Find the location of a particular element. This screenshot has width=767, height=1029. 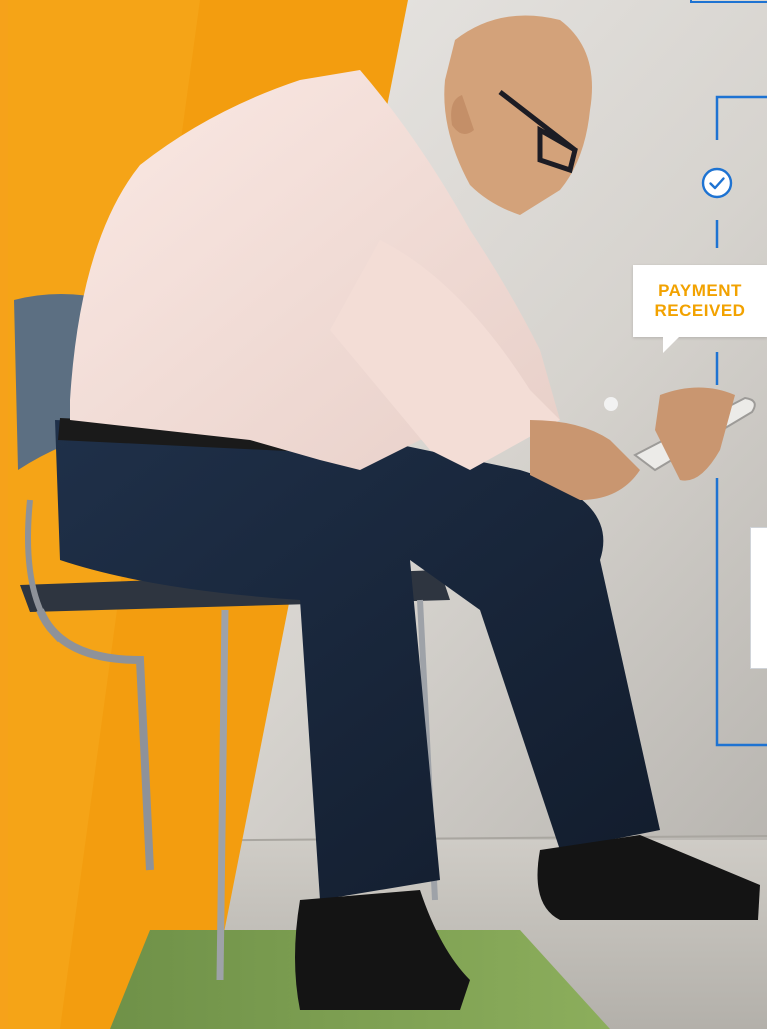

top-frame-edge is located at coordinates (728, 1).